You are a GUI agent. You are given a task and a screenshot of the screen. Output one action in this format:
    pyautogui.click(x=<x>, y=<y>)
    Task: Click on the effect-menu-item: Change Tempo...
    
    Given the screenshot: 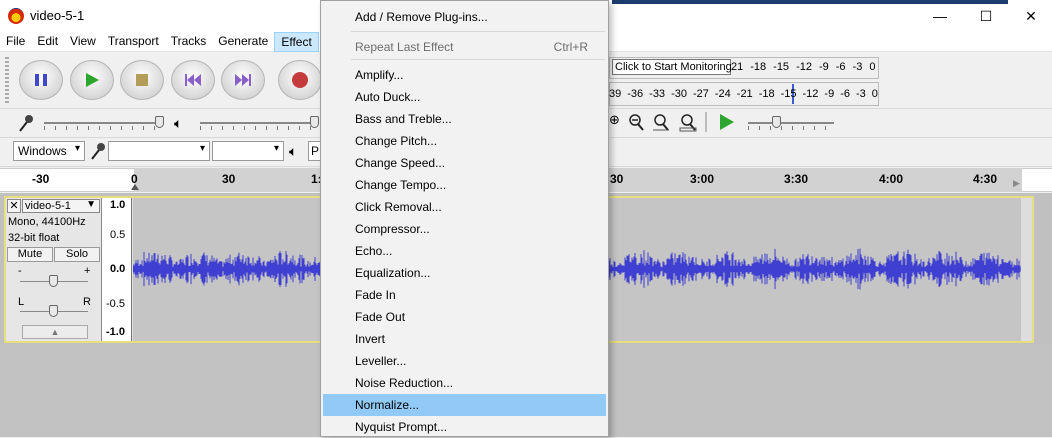 What is the action you would take?
    pyautogui.click(x=464, y=185)
    